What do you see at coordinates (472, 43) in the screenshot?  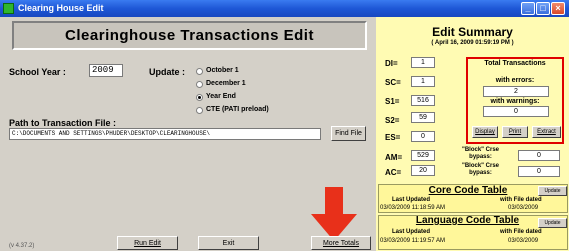 I see `summary-date: ( April 16, 2009 01:59:19 PM )` at bounding box center [472, 43].